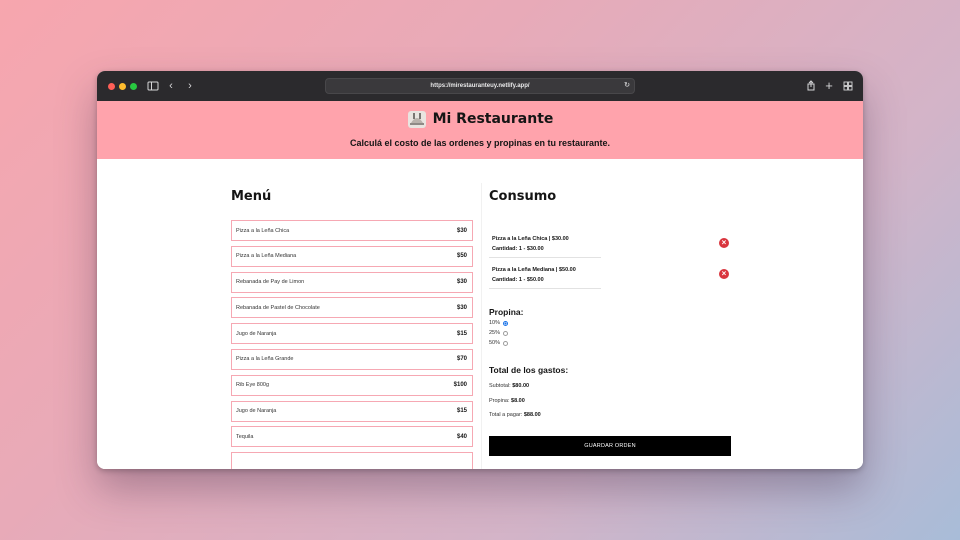  What do you see at coordinates (610, 446) in the screenshot?
I see `save-order-button: GUARDAR ORDEN` at bounding box center [610, 446].